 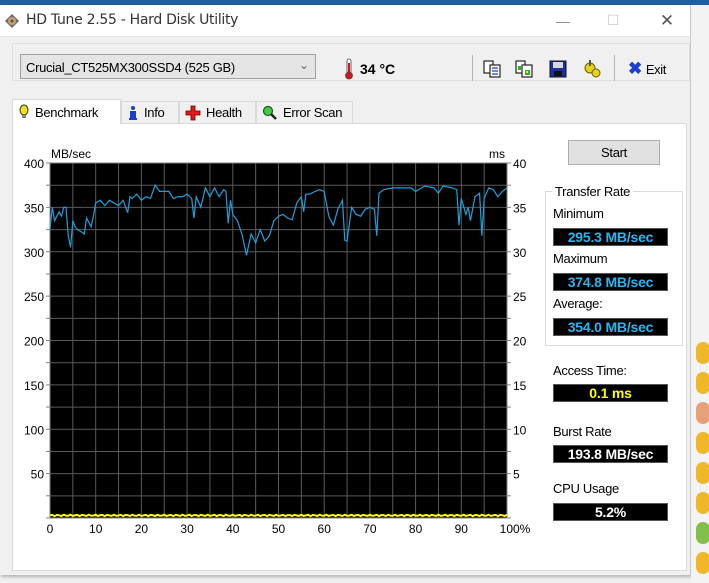 I want to click on tab-benchmark: Benchmark, so click(x=66, y=111).